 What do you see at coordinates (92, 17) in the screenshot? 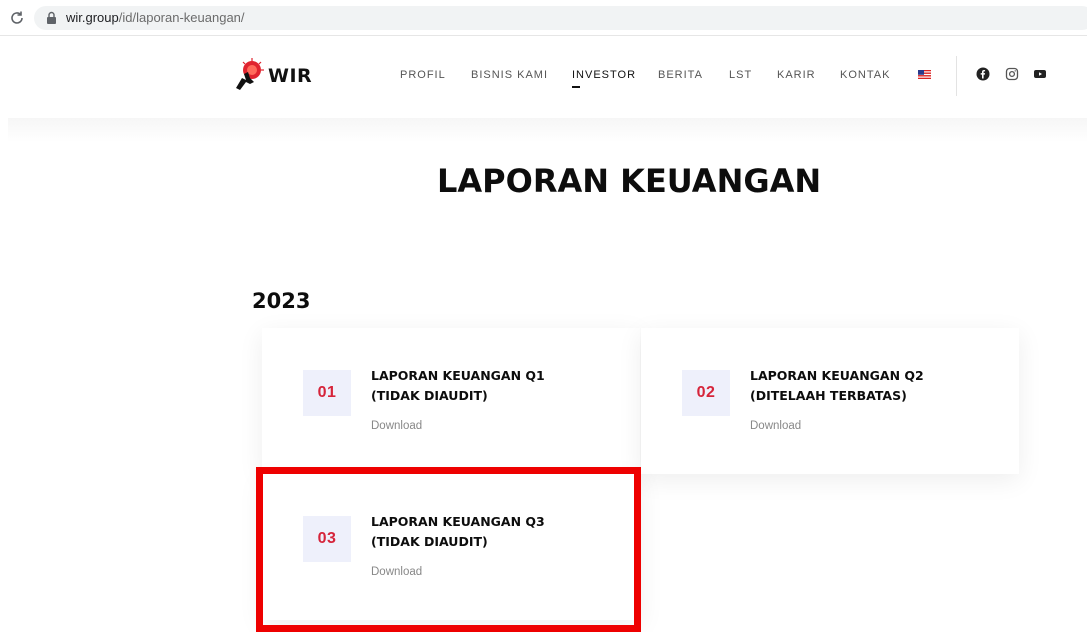
I see `url-host: wir.group` at bounding box center [92, 17].